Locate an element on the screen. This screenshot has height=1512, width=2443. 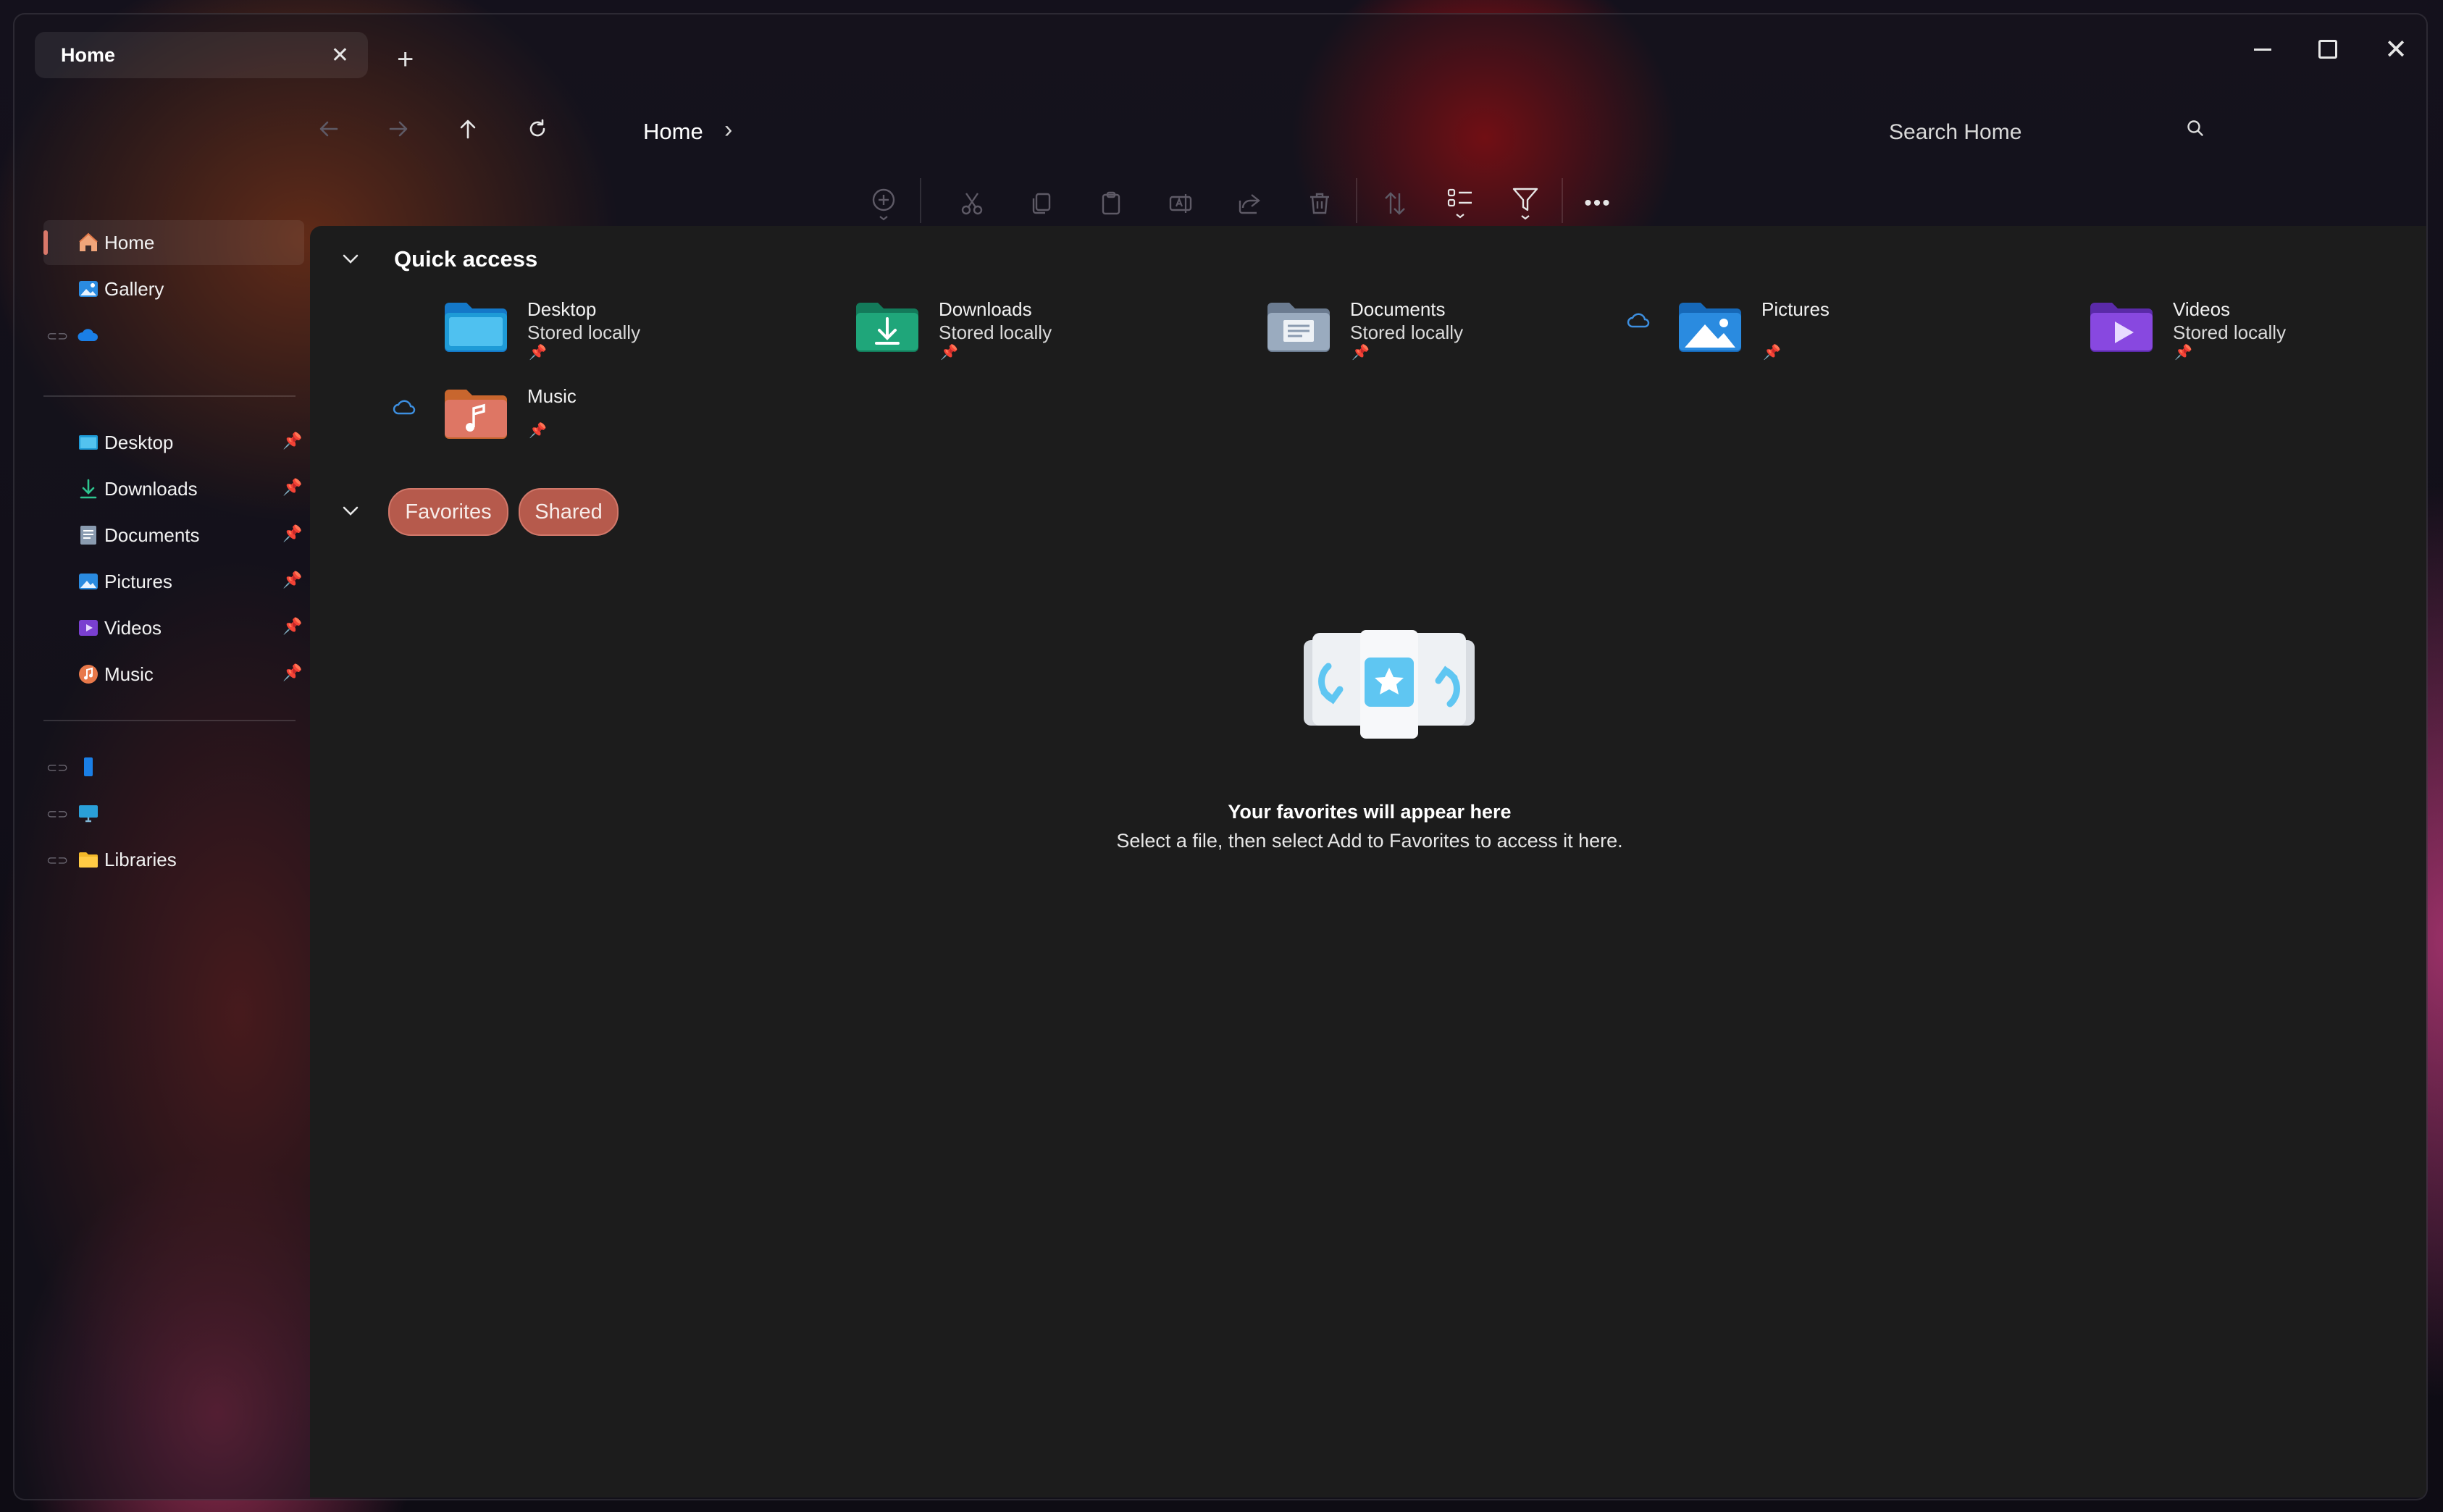
sidebar-item-onedrive: ⊂⊃ is located at coordinates (173, 335).